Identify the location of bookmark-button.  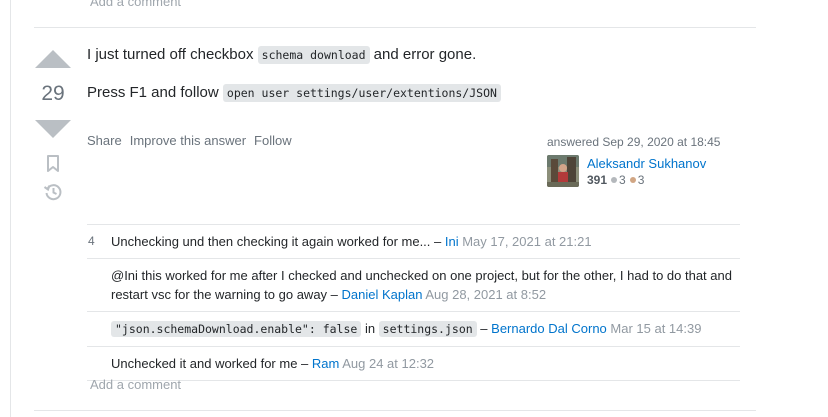
(53, 164).